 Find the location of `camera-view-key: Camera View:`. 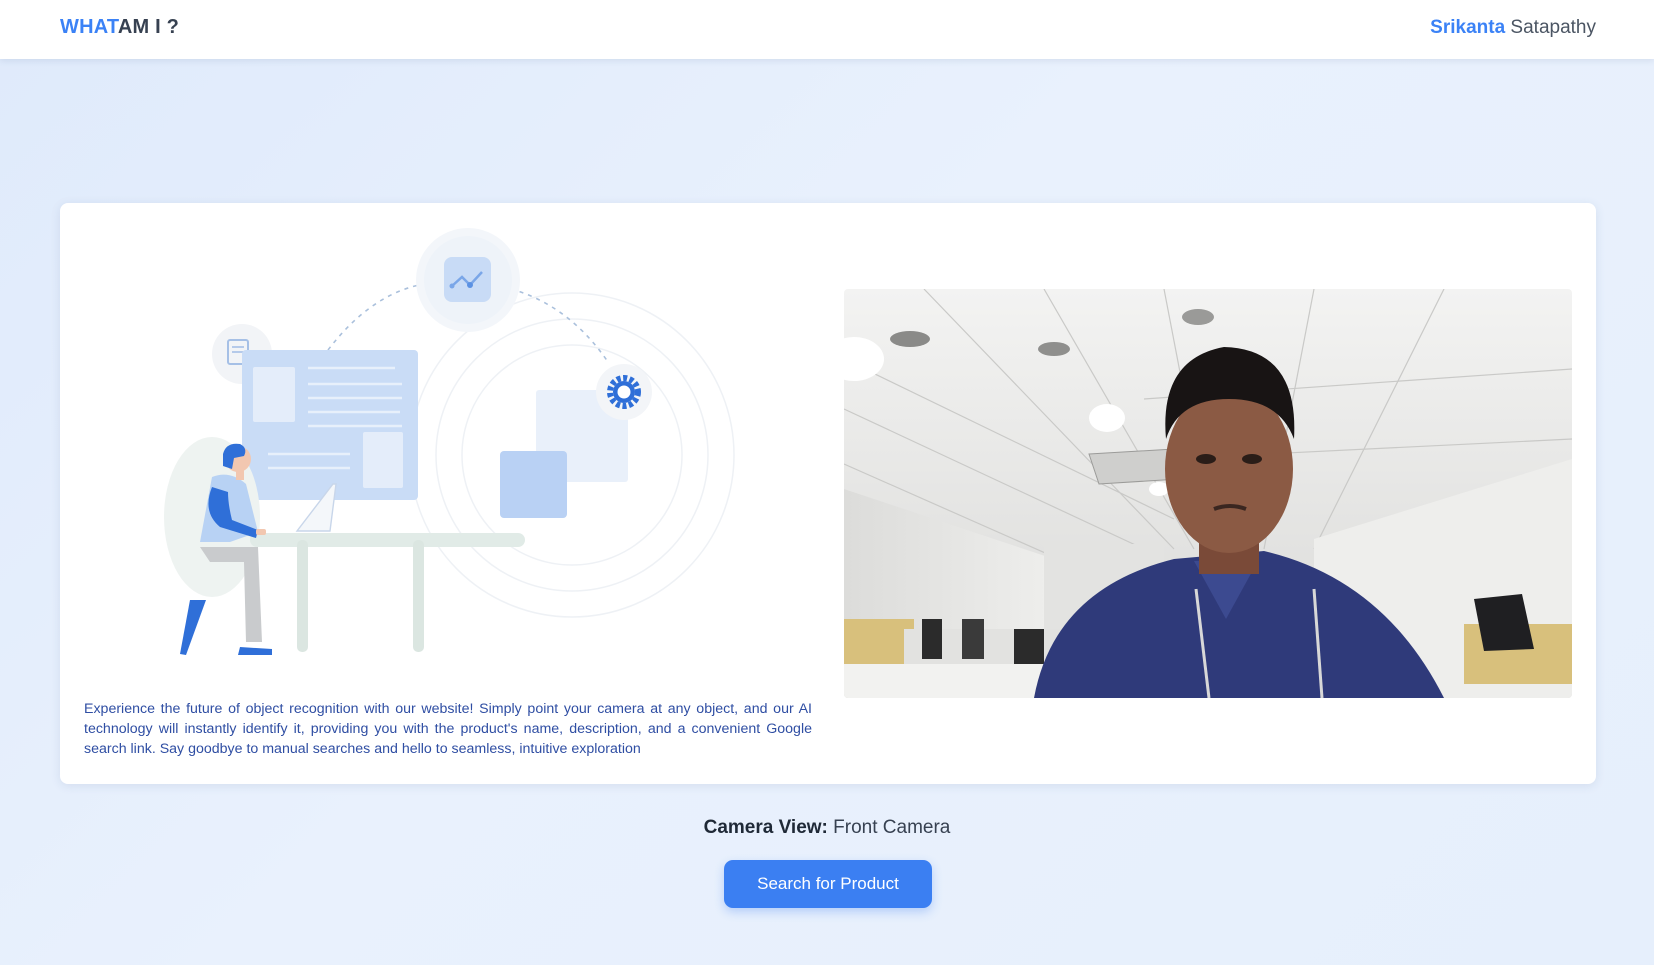

camera-view-key: Camera View: is located at coordinates (765, 827).